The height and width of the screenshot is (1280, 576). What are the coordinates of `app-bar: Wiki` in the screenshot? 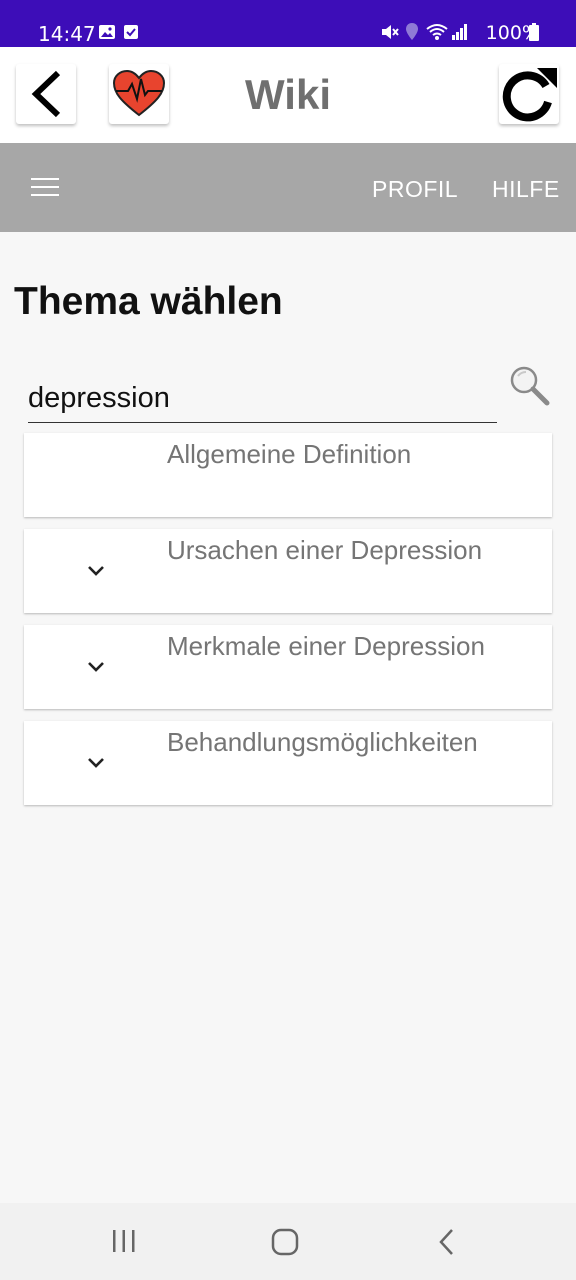 It's located at (288, 95).